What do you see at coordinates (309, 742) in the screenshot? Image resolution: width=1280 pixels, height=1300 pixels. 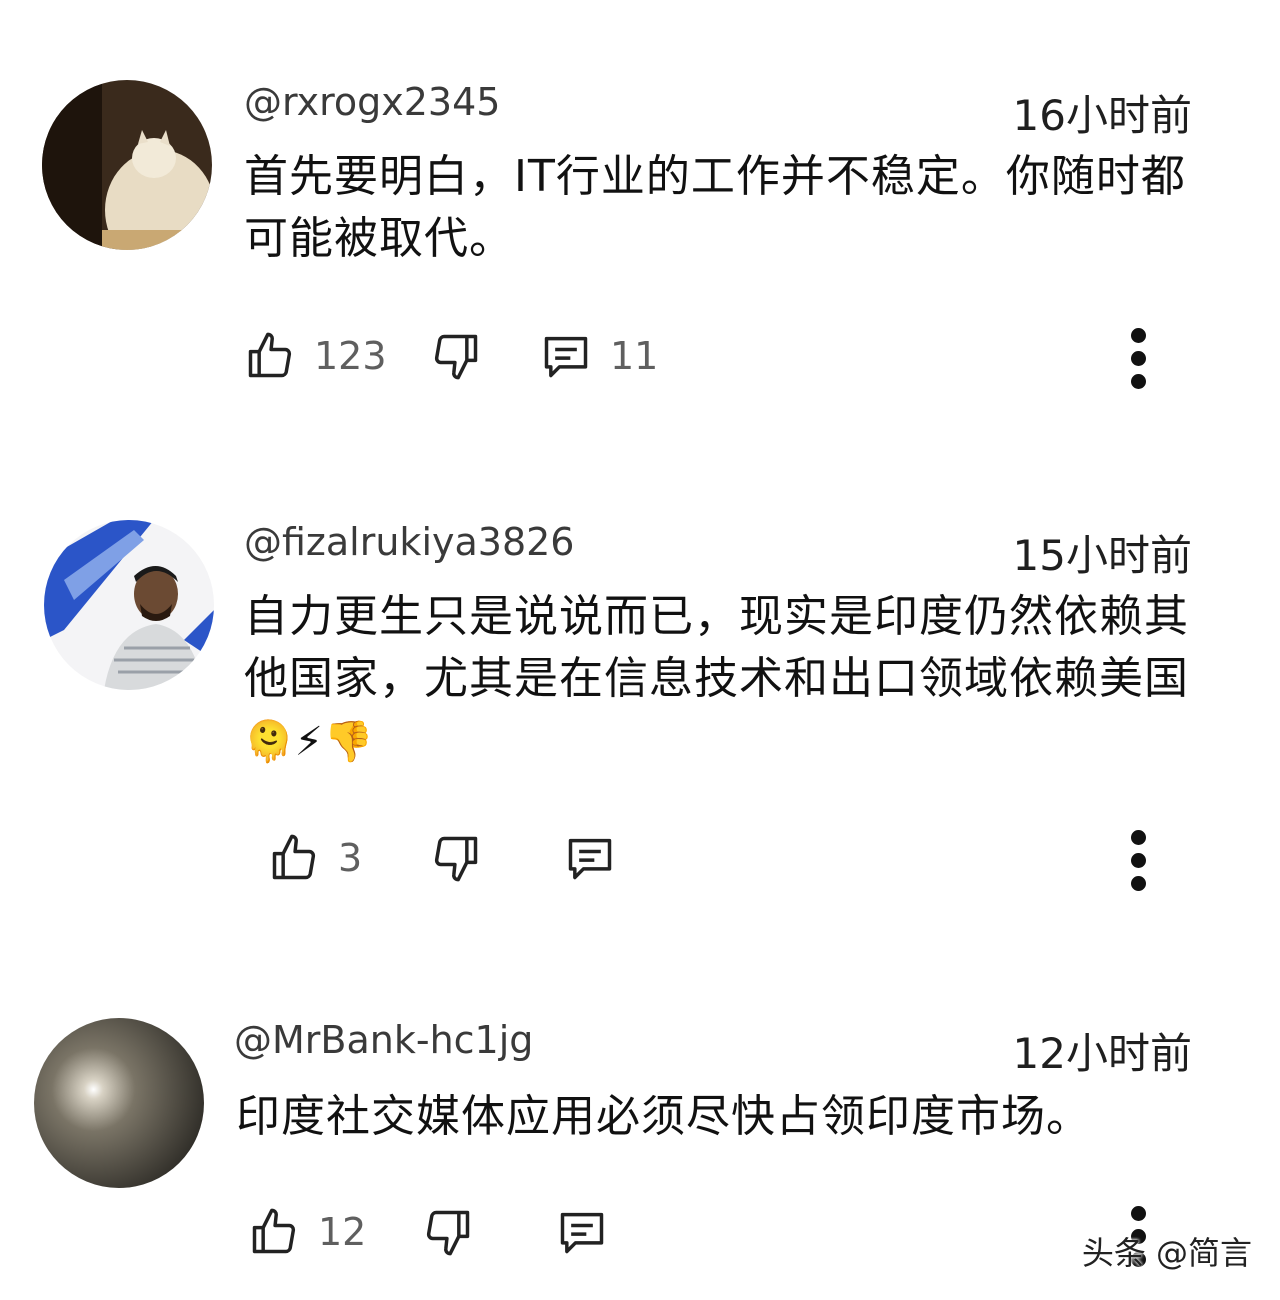 I see `comment-emojis: 🫠⚡👎` at bounding box center [309, 742].